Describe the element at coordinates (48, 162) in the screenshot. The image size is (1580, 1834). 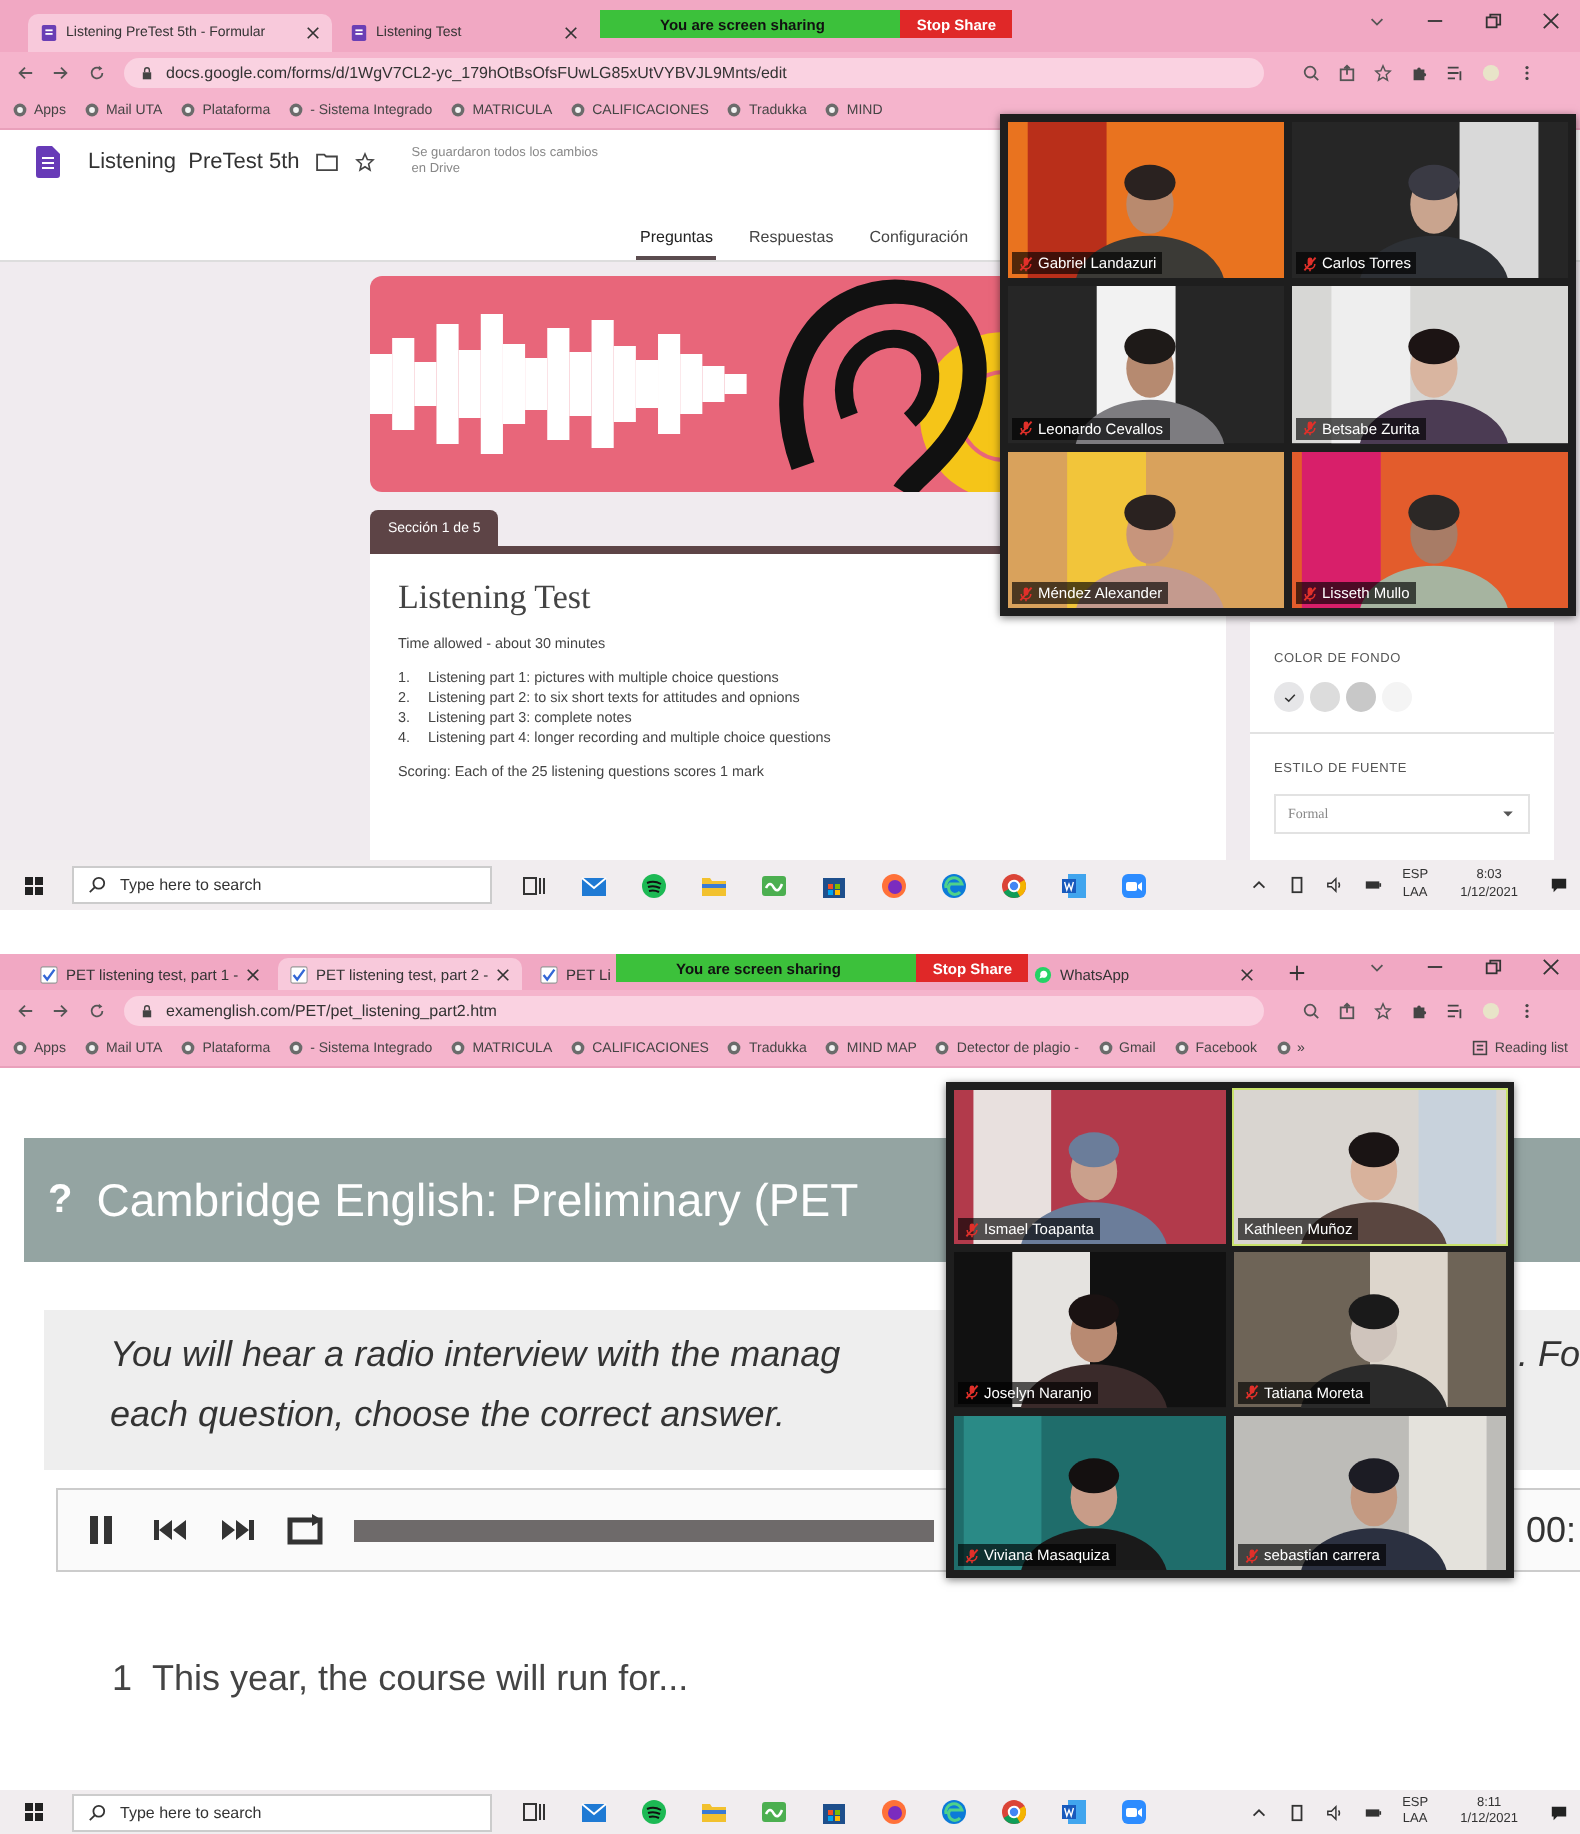
I see `forms-logo-icon` at that location.